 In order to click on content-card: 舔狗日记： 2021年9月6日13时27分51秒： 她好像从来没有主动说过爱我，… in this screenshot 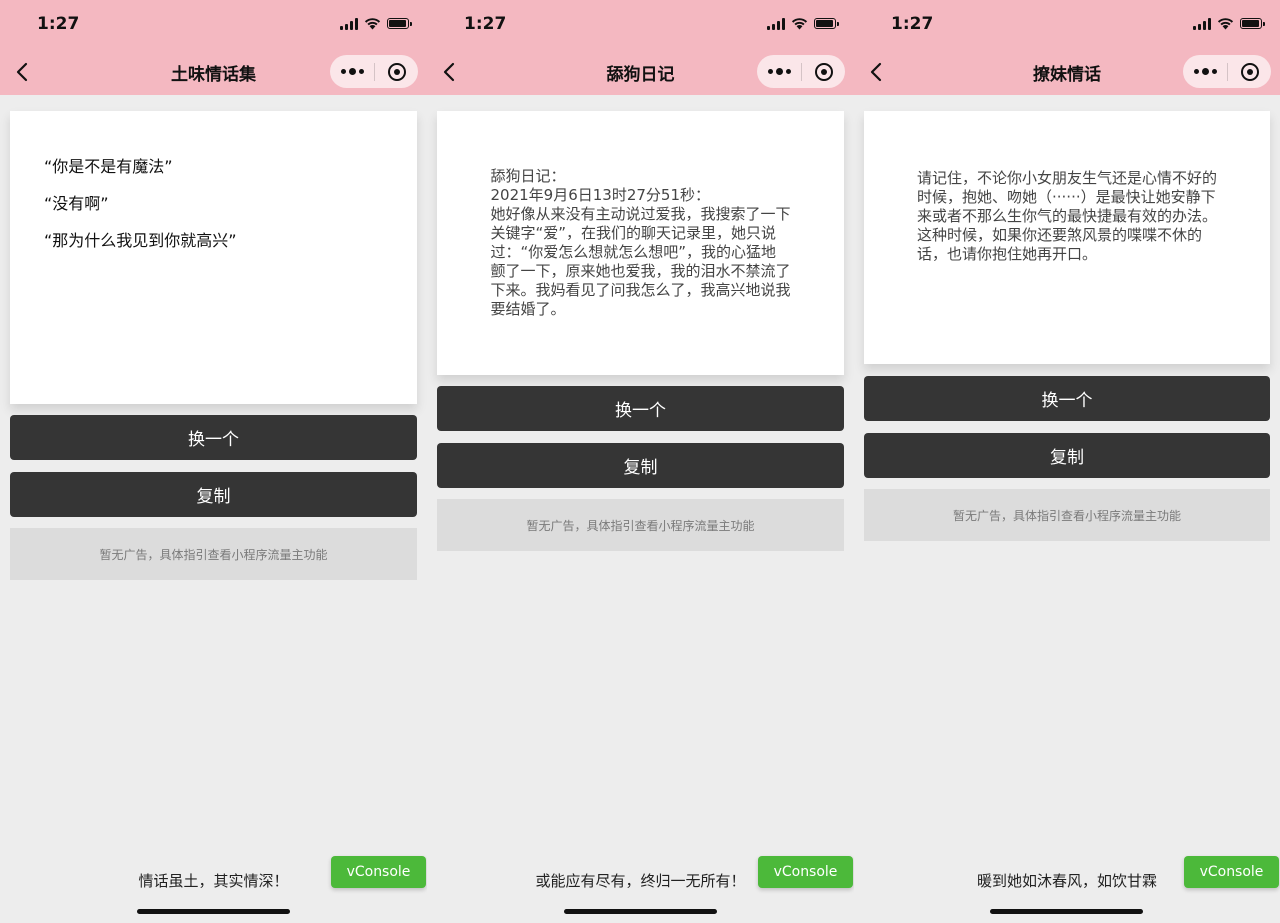, I will do `click(640, 243)`.